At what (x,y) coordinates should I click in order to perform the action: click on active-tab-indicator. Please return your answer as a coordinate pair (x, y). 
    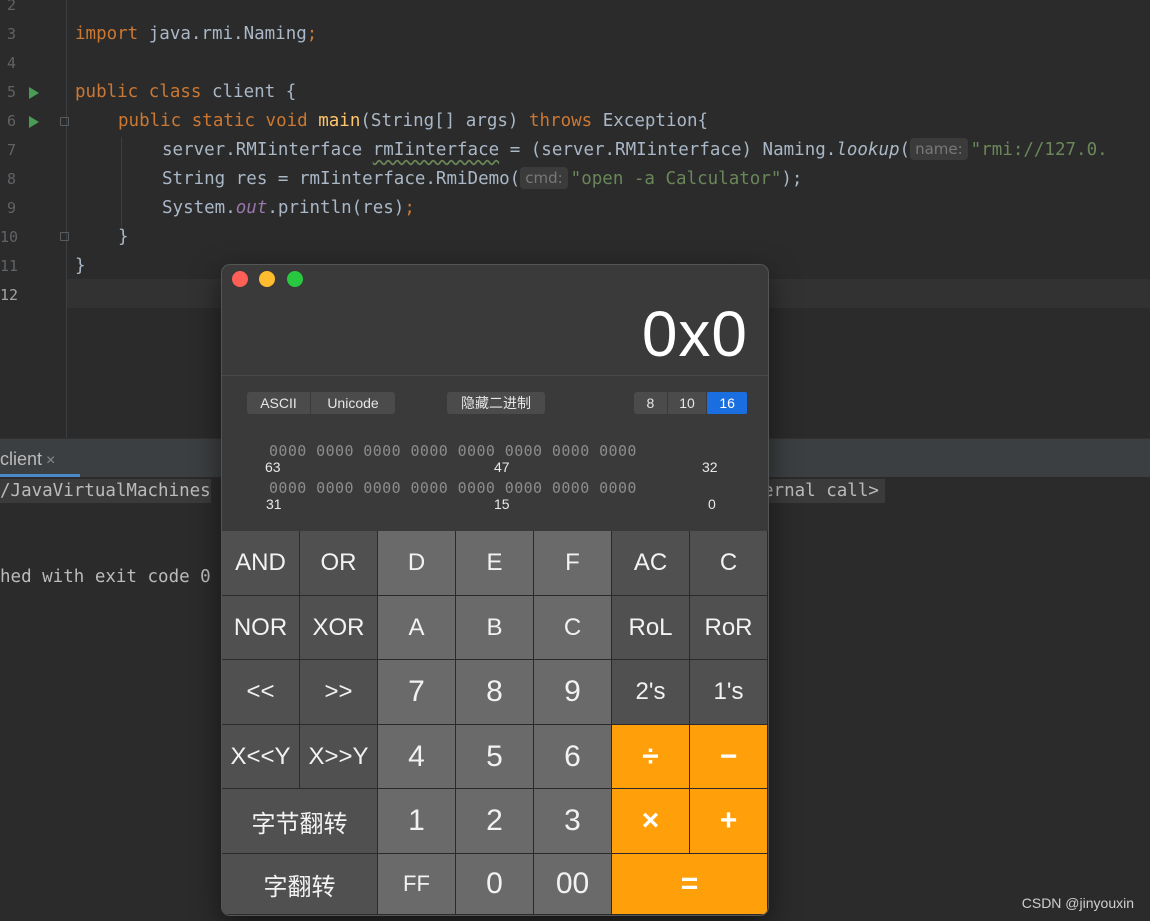
    Looking at the image, I should click on (40, 475).